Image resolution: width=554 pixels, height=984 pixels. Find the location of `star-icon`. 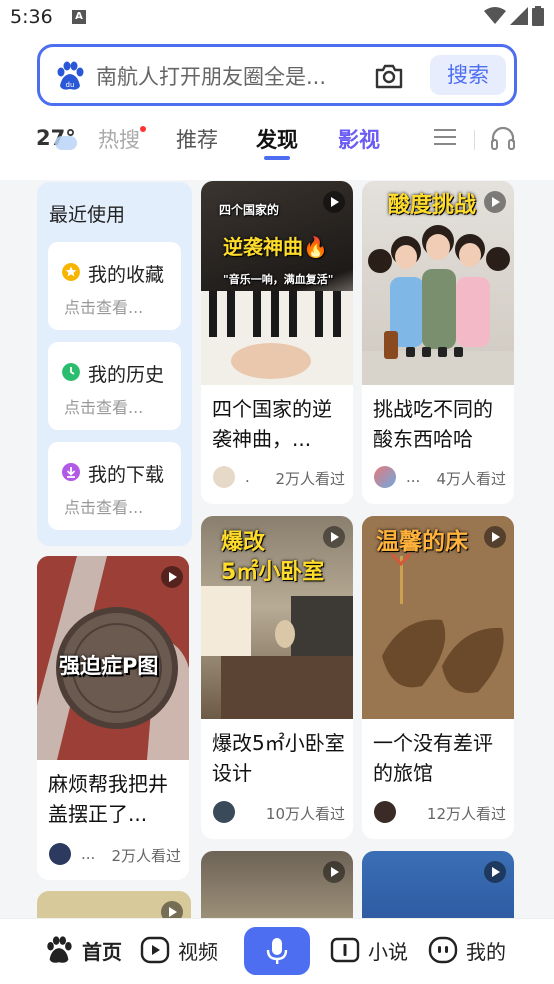

star-icon is located at coordinates (71, 272).